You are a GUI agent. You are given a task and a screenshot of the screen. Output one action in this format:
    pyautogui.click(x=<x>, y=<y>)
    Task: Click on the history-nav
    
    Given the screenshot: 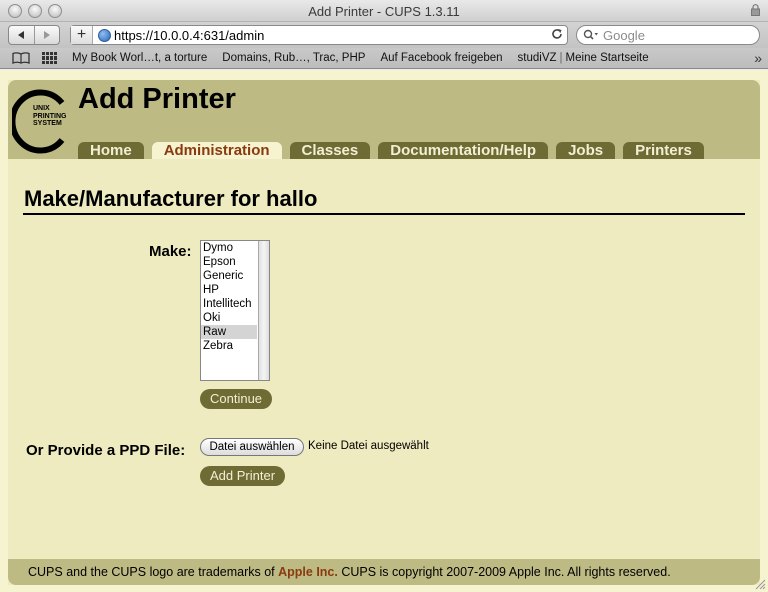 What is the action you would take?
    pyautogui.click(x=34, y=35)
    